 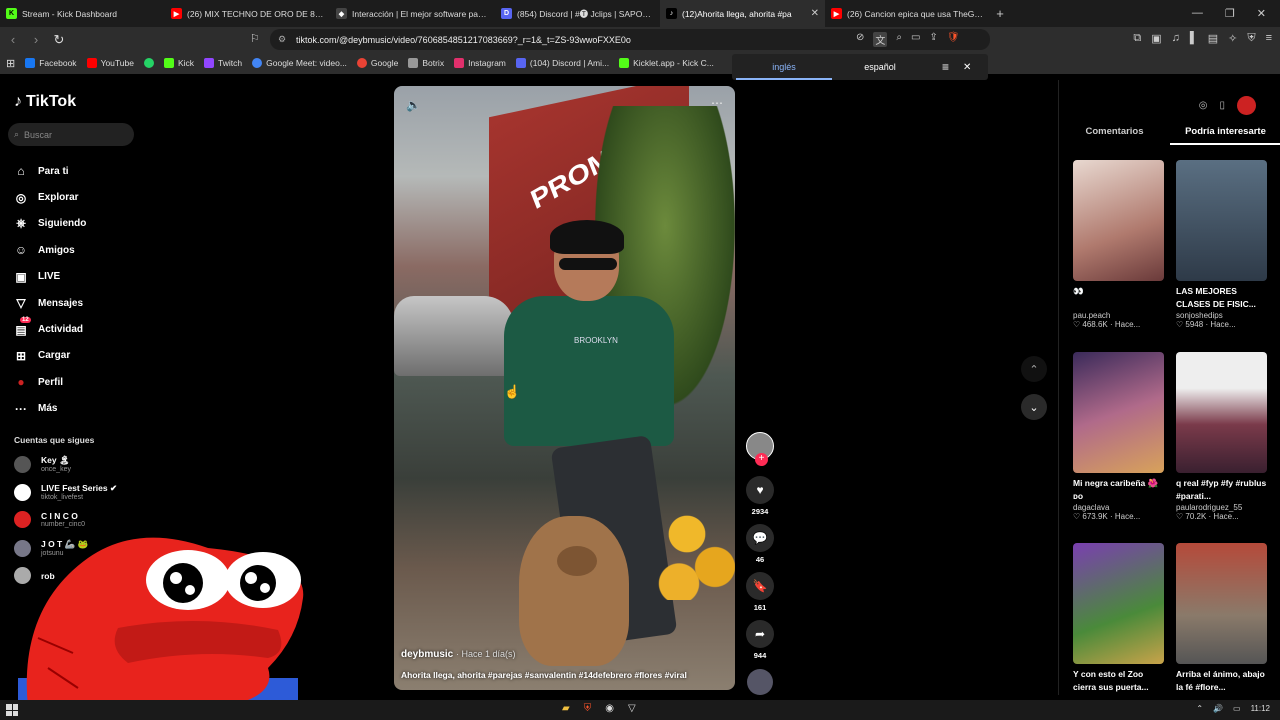 What do you see at coordinates (880, 67) in the screenshot?
I see `translate-lang-target: español` at bounding box center [880, 67].